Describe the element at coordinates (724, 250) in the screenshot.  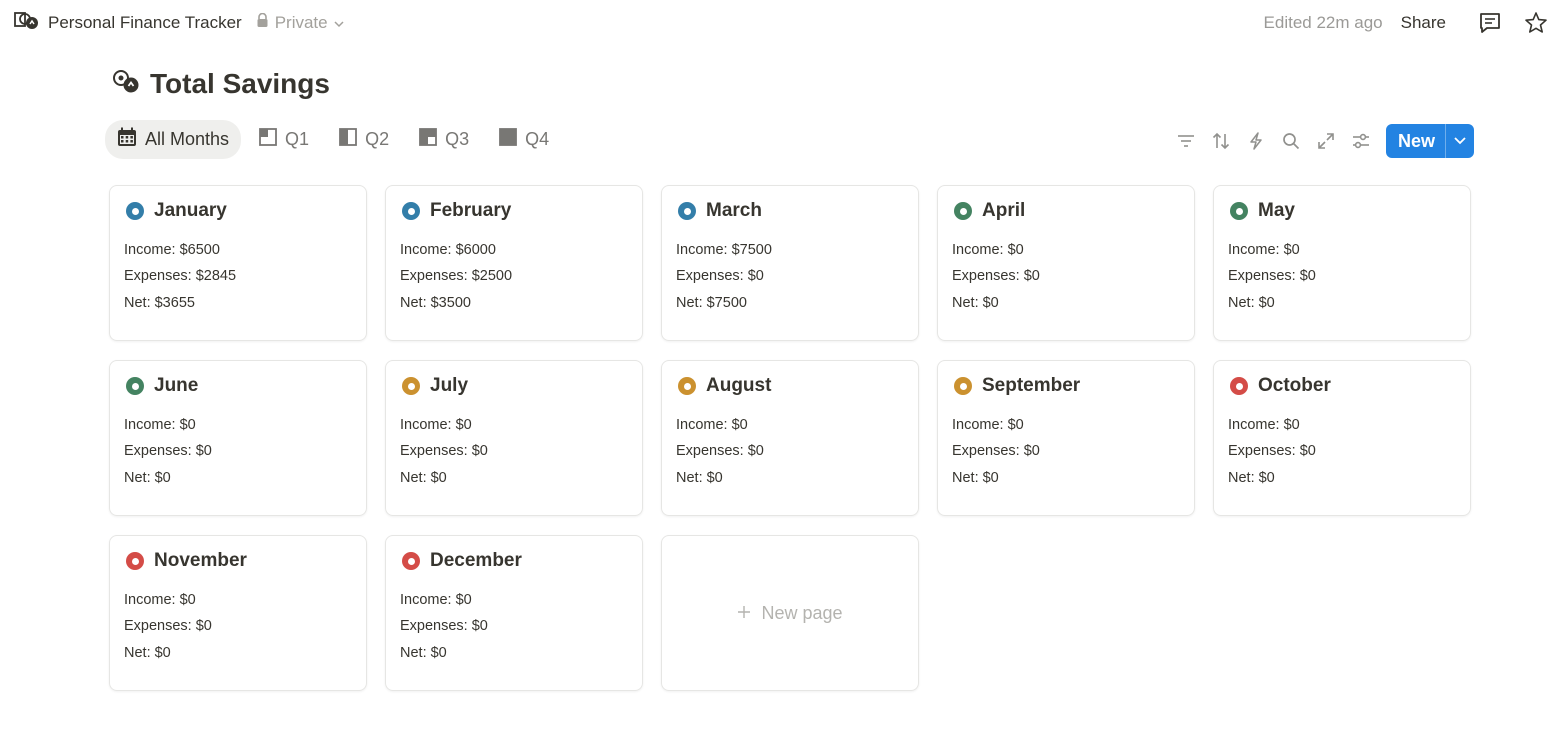
I see `income-value: Income: $7500` at that location.